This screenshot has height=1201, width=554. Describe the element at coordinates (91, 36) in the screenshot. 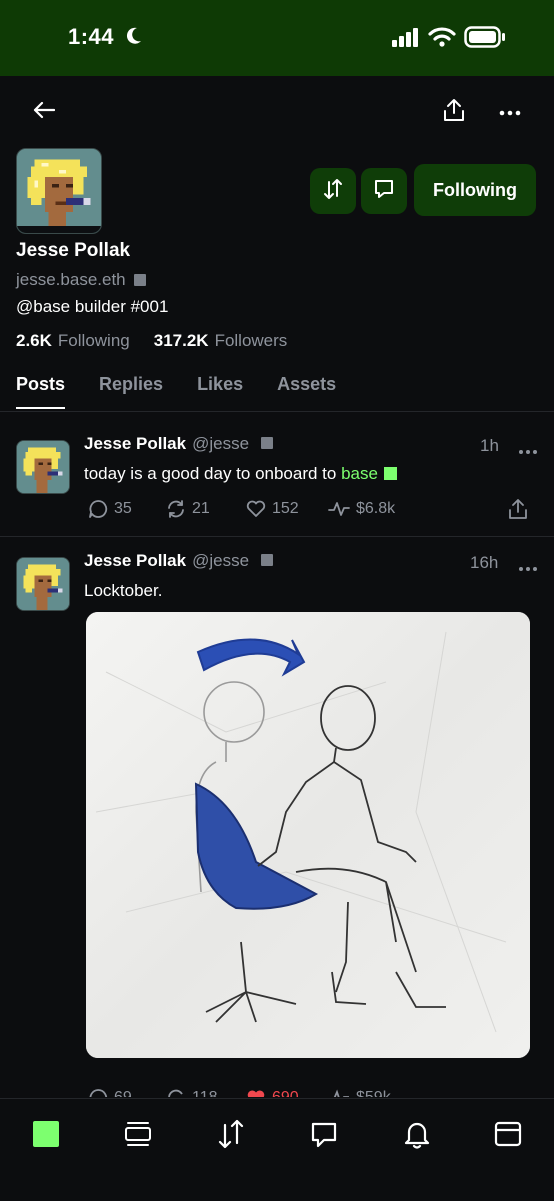

I see `status-time-text: 1:44` at that location.